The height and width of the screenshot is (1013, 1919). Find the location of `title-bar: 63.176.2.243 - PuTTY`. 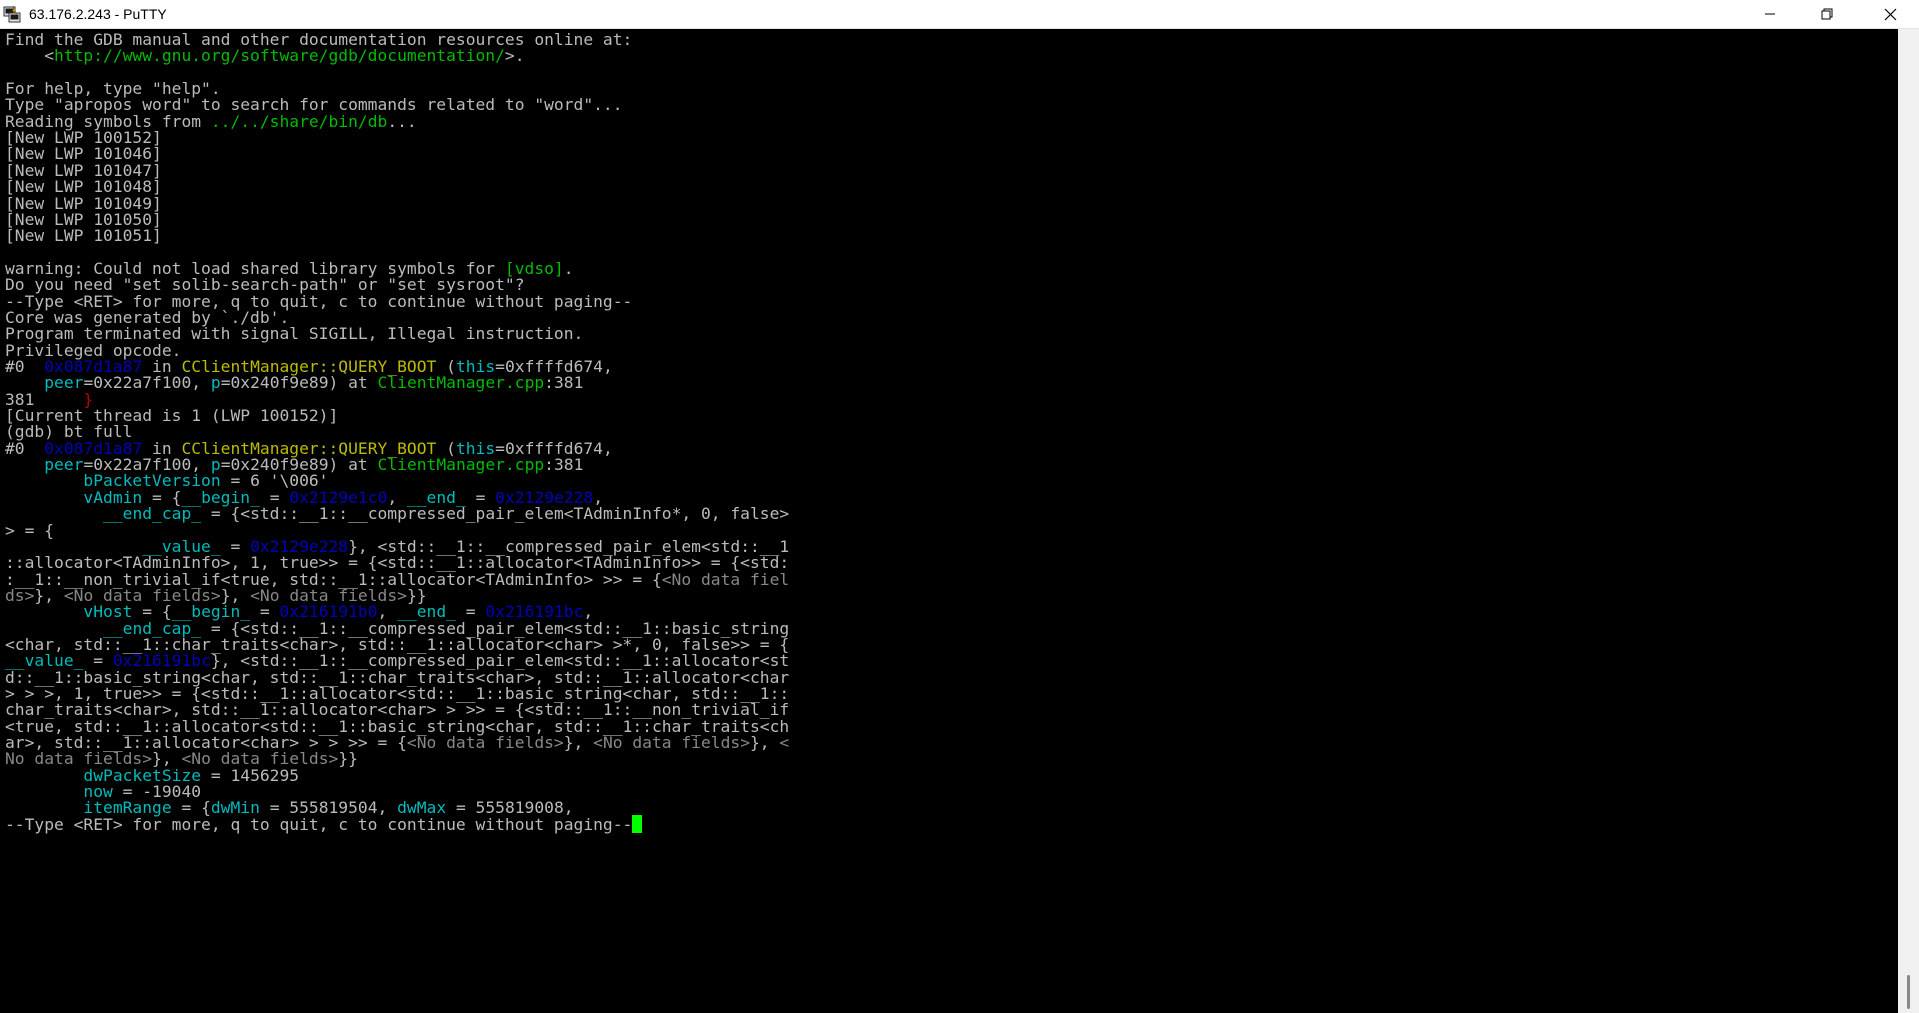

title-bar: 63.176.2.243 - PuTTY is located at coordinates (959, 14).